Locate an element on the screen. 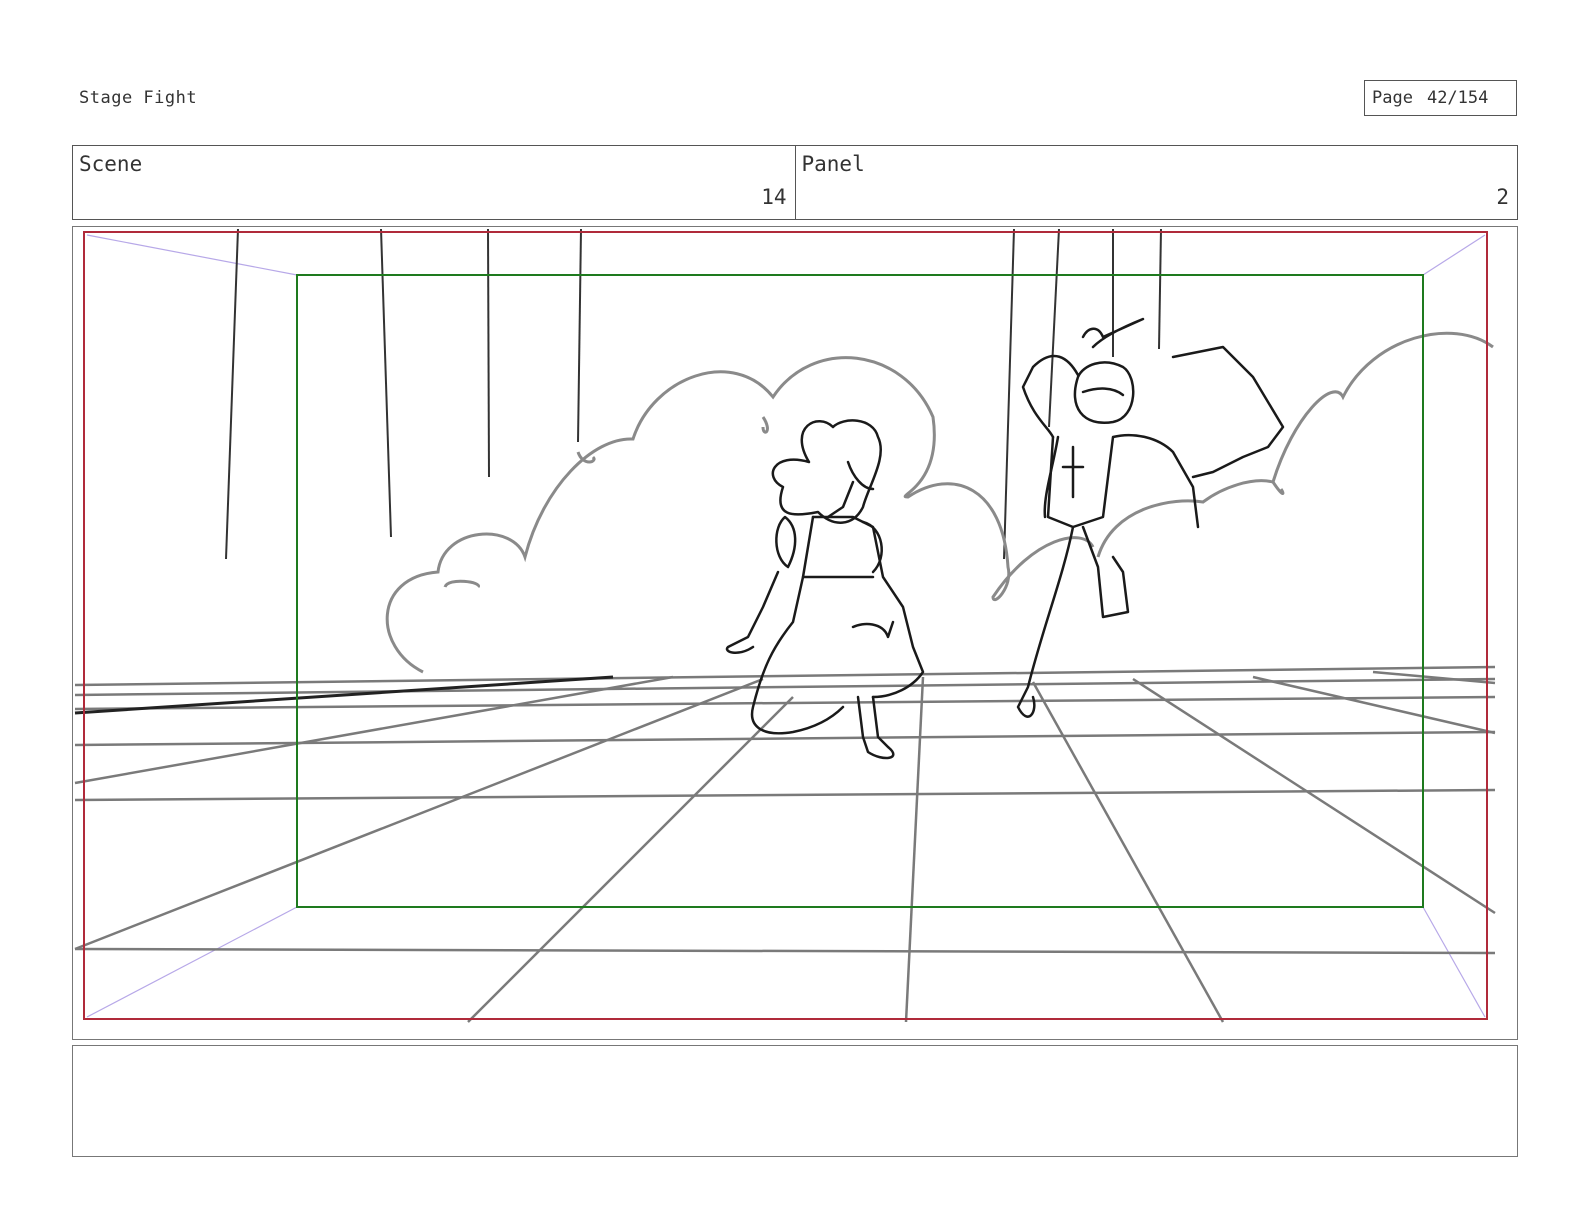 The height and width of the screenshot is (1224, 1584). page-number: 42/154 is located at coordinates (1457, 98).